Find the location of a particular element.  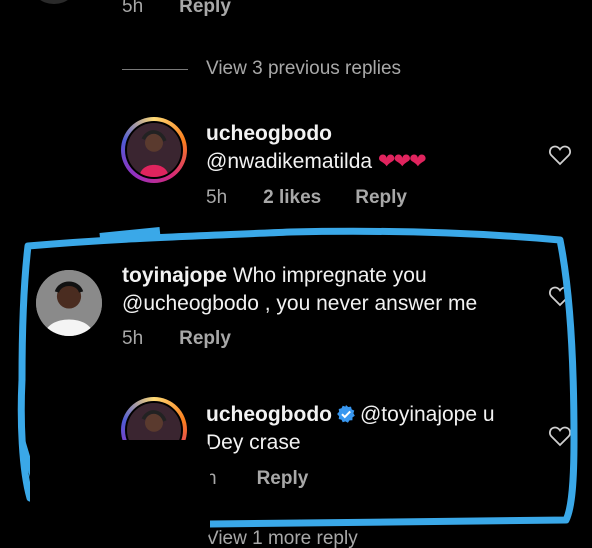

comment-3-reply-button: Reply is located at coordinates (283, 479).